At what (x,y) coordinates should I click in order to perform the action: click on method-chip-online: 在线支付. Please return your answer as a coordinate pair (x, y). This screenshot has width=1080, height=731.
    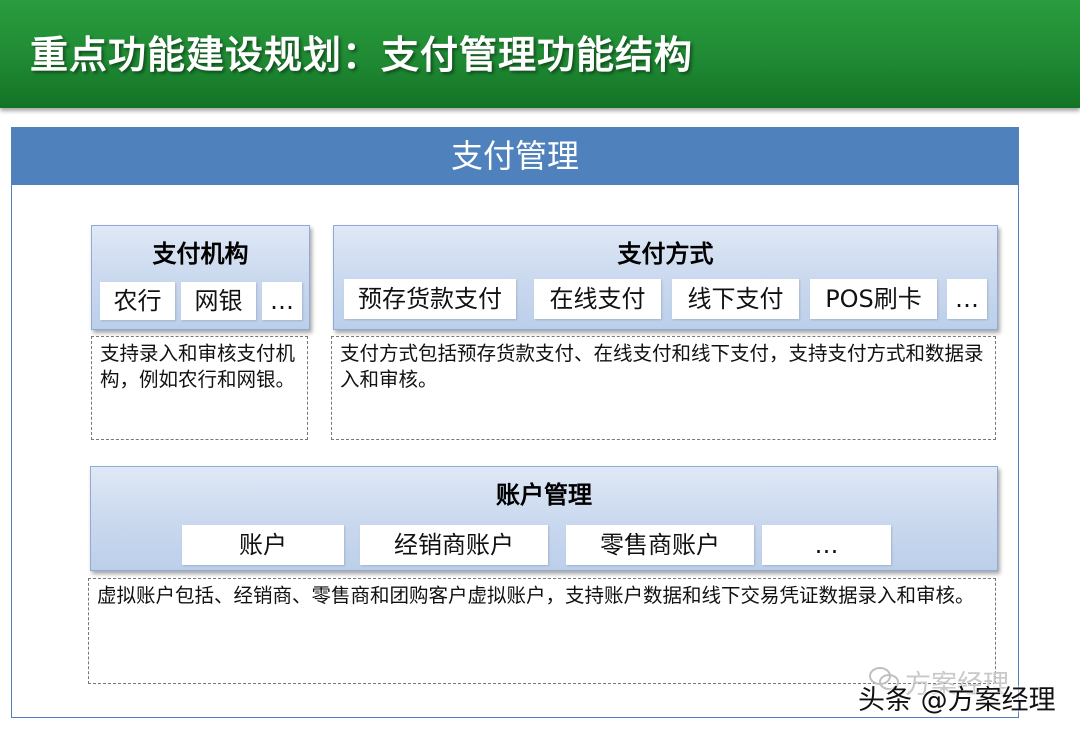
    Looking at the image, I should click on (597, 299).